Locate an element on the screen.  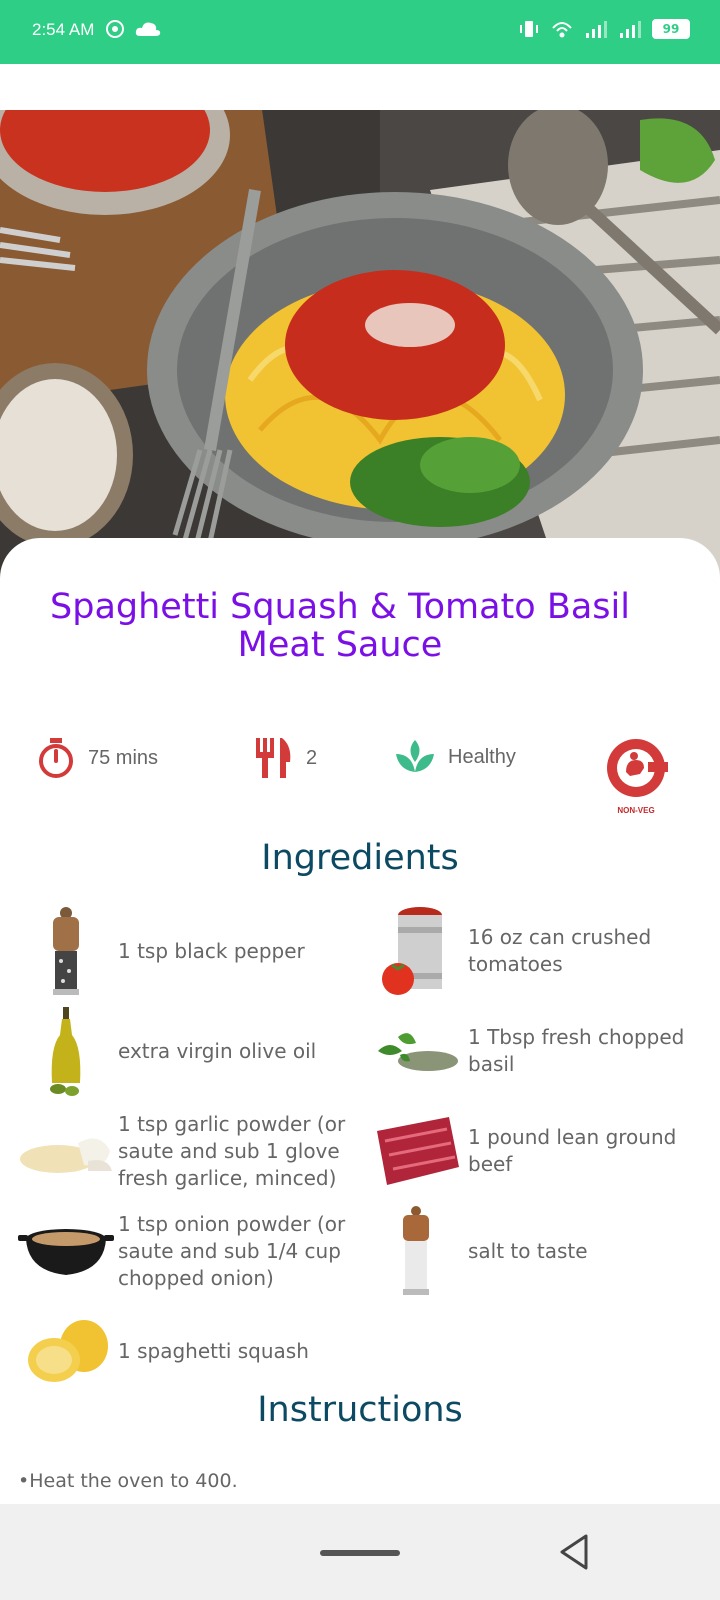
servings: 2 is located at coordinates (285, 758).